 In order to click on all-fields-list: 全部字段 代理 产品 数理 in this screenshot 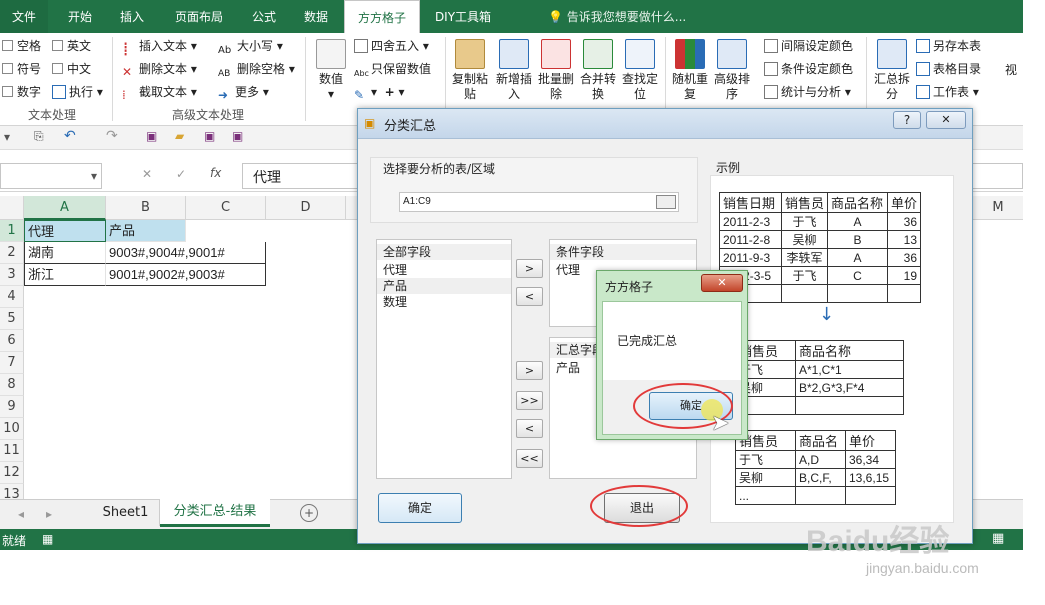, I will do `click(444, 359)`.